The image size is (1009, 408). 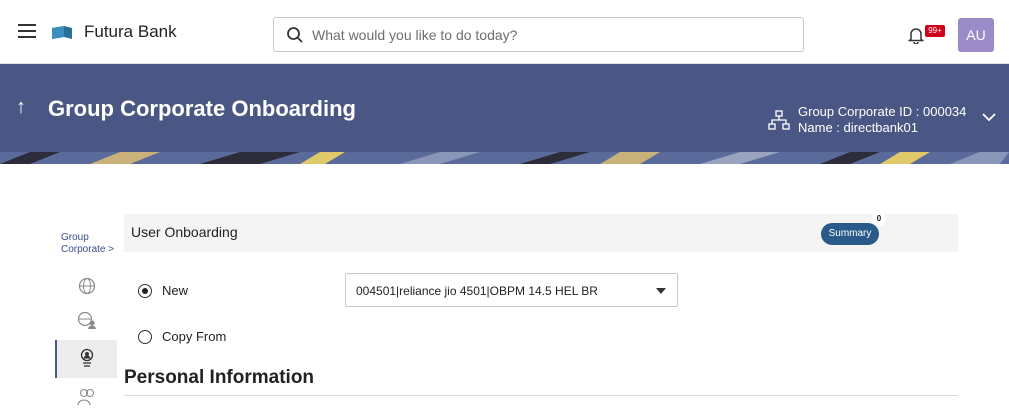 I want to click on search-input, so click(x=552, y=35).